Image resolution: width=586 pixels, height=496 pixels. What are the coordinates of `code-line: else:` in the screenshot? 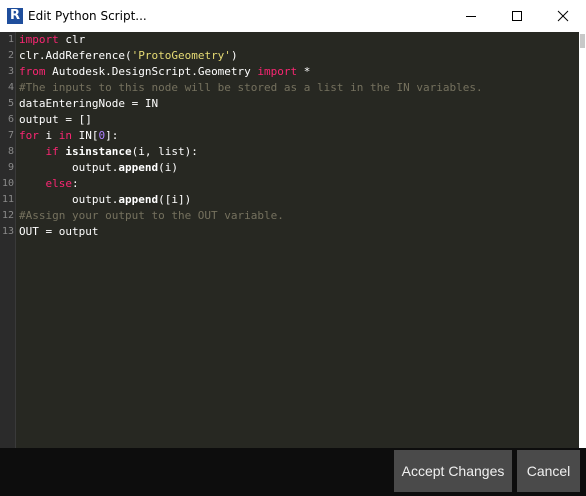 It's located at (49, 184).